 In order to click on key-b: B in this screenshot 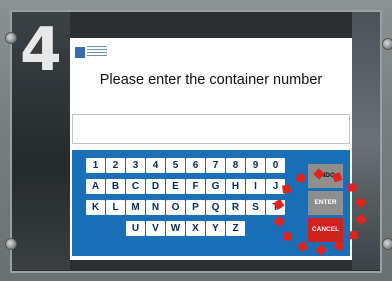, I will do `click(115, 186)`.